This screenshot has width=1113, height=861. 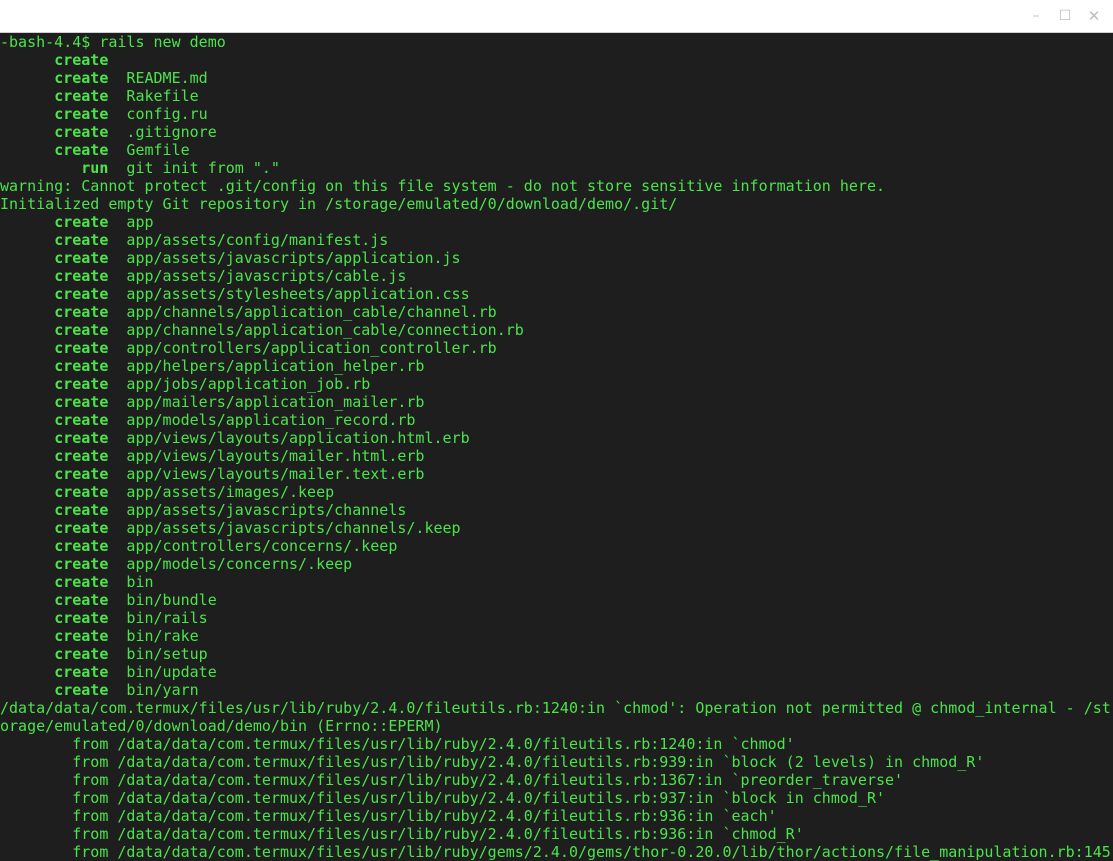 I want to click on terminal-line: create app/assets/javascripts/cable.js, so click(x=556, y=276).